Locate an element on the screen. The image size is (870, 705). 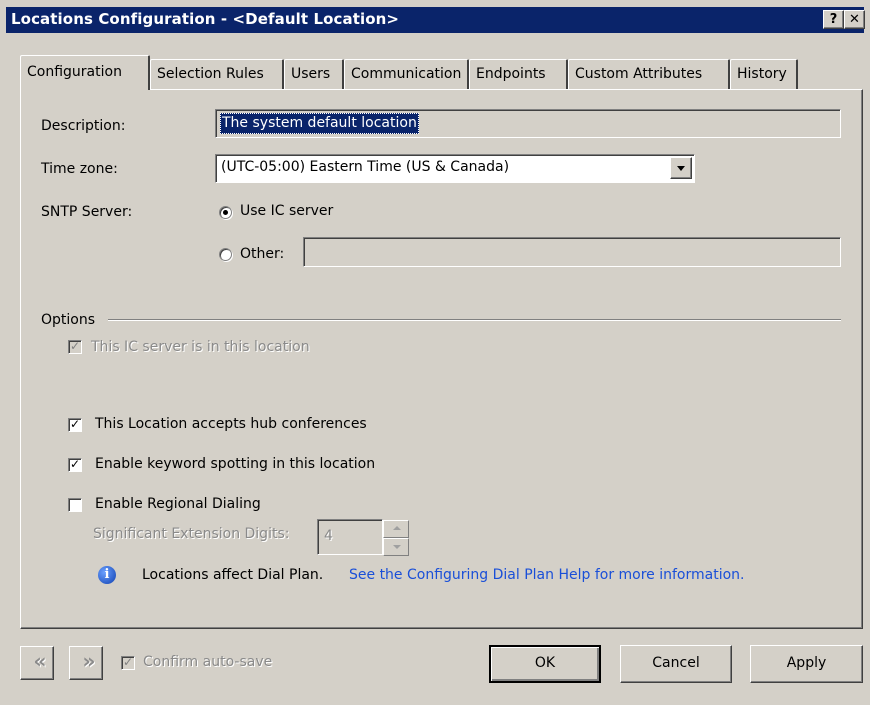
ic-server-here-label: This IC server is in this location is located at coordinates (200, 347).